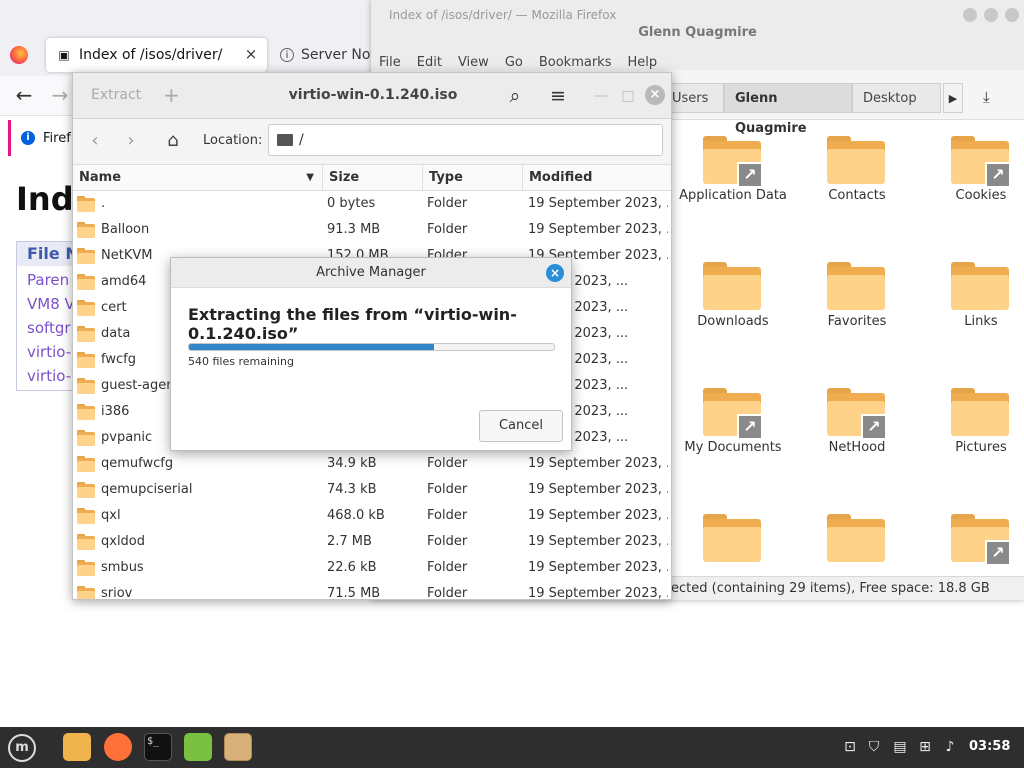 The height and width of the screenshot is (768, 1024). Describe the element at coordinates (371, 347) in the screenshot. I see `progress-bar` at that location.